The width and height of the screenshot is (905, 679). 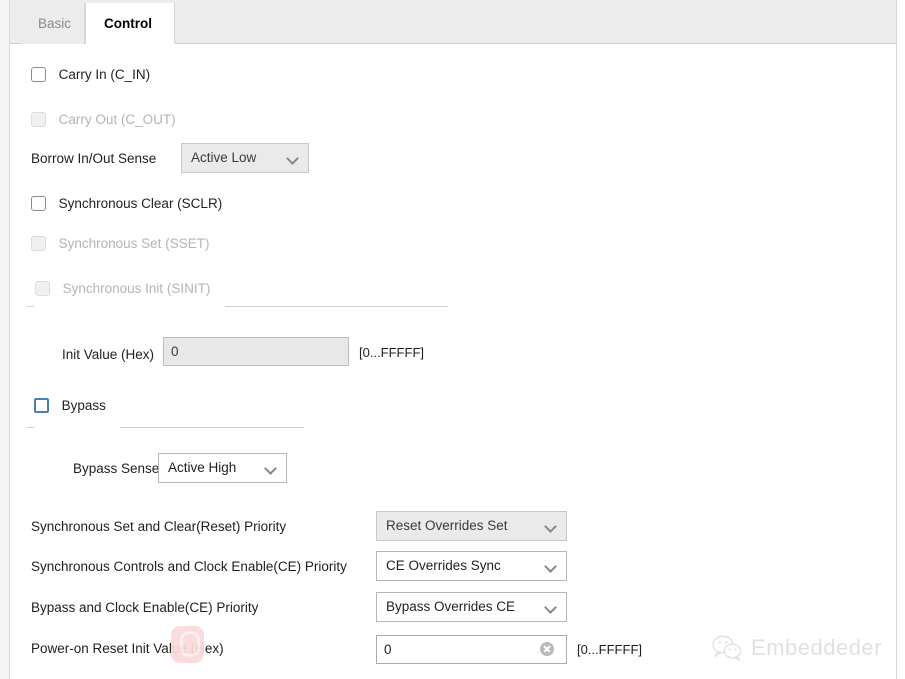 I want to click on borrow-sense-dropdown: Active Low, so click(x=245, y=158).